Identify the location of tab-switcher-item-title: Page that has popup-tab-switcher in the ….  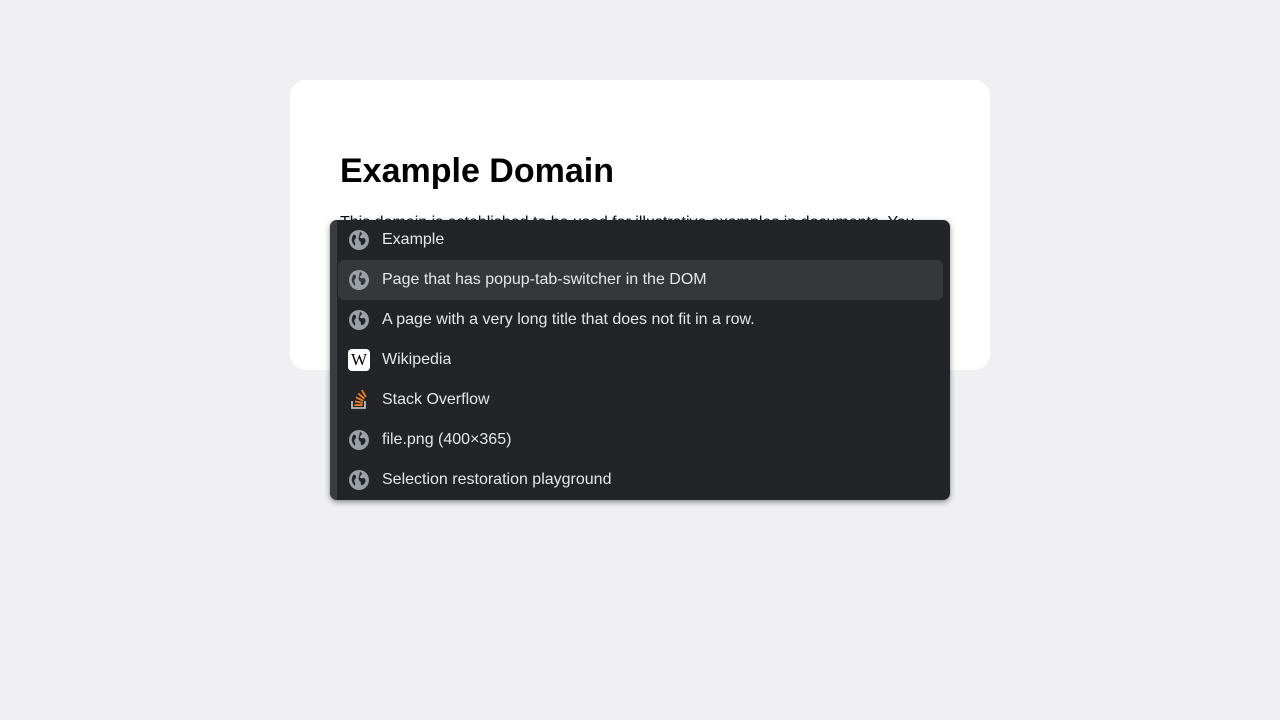
(544, 279).